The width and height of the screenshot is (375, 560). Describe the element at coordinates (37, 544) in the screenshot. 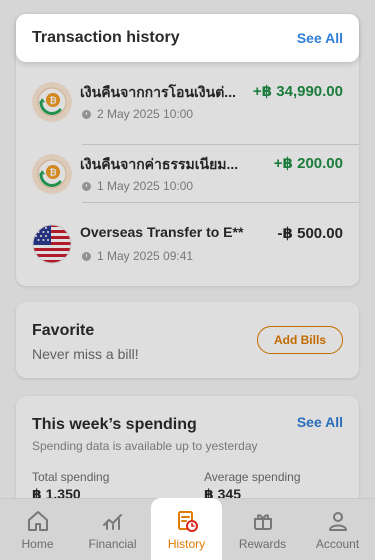

I see `nav-label-home: Home` at that location.